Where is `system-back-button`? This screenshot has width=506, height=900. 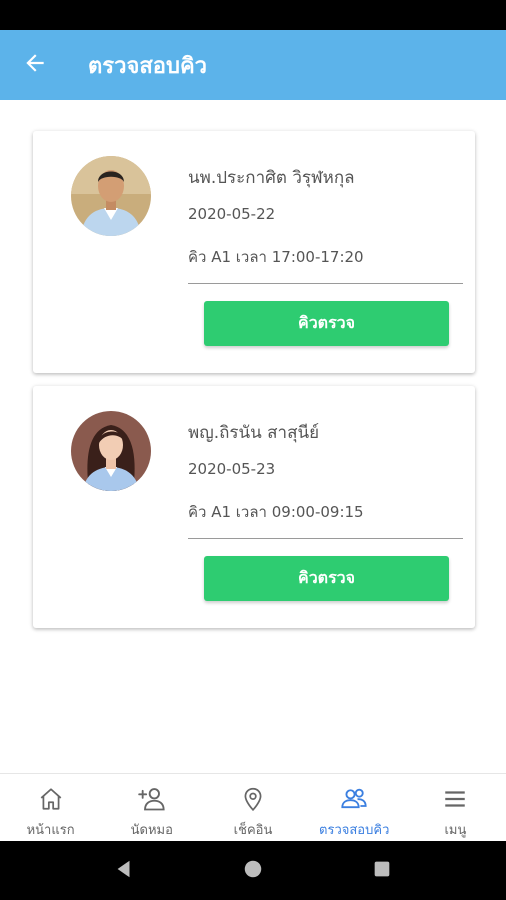
system-back-button is located at coordinates (124, 871).